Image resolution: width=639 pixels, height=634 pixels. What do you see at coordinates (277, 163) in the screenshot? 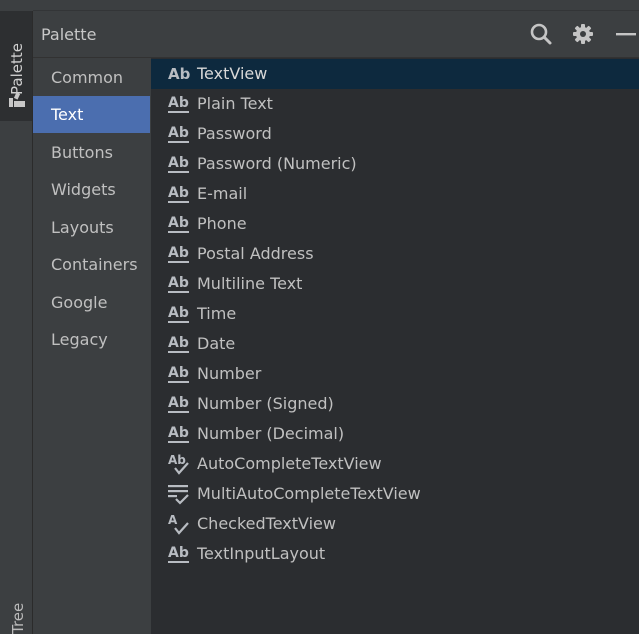
I see `item-label: Password (Numeric)` at bounding box center [277, 163].